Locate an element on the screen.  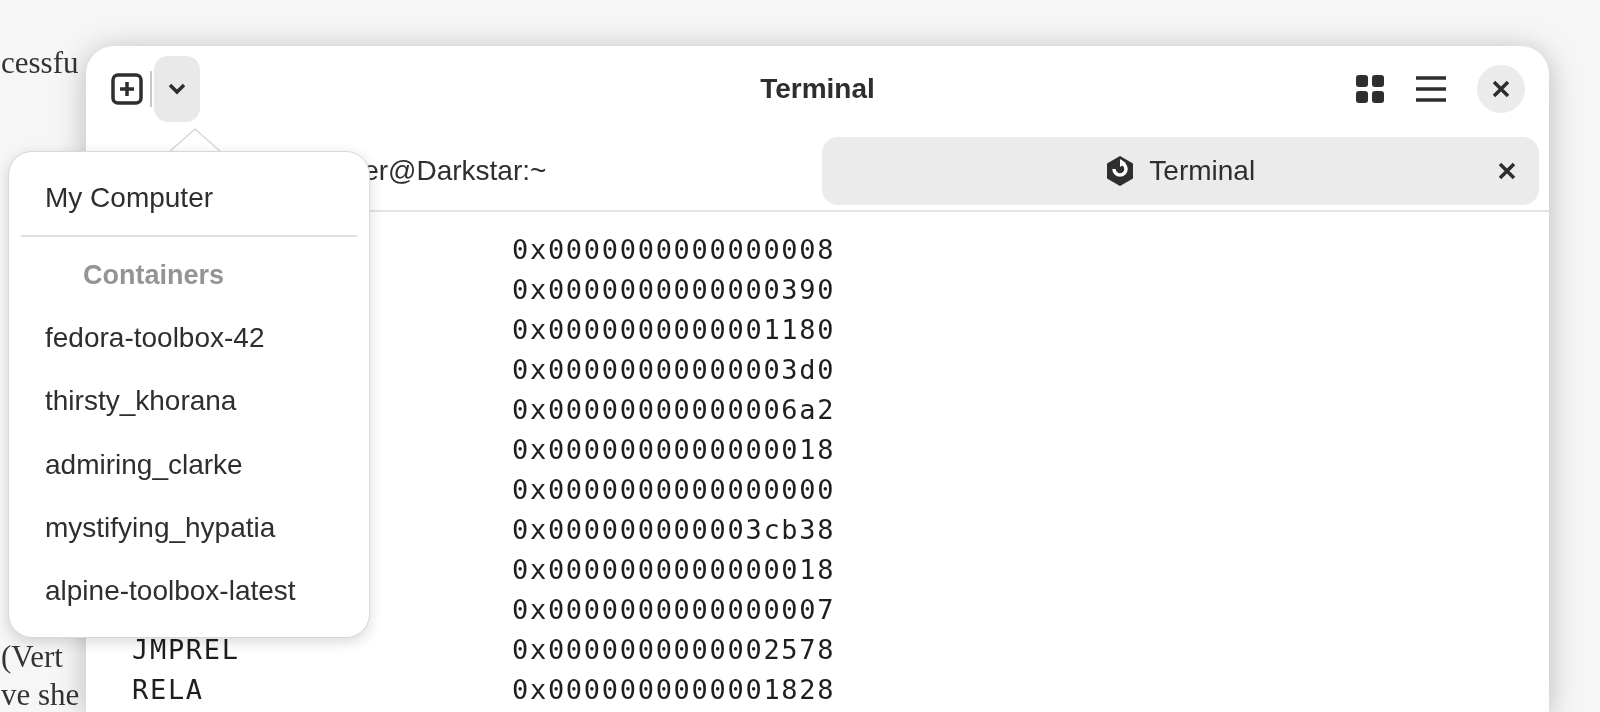
terminal-text: 0x0000000000000008 is located at coordinates (674, 250).